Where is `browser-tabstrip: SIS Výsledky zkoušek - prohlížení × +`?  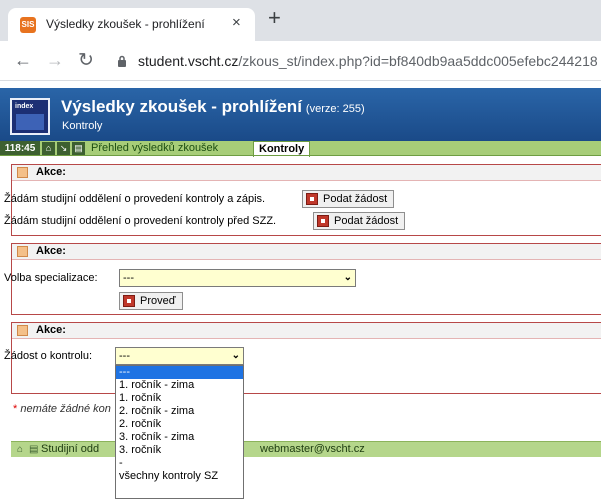
browser-tabstrip: SIS Výsledky zkoušek - prohlížení × + is located at coordinates (300, 20).